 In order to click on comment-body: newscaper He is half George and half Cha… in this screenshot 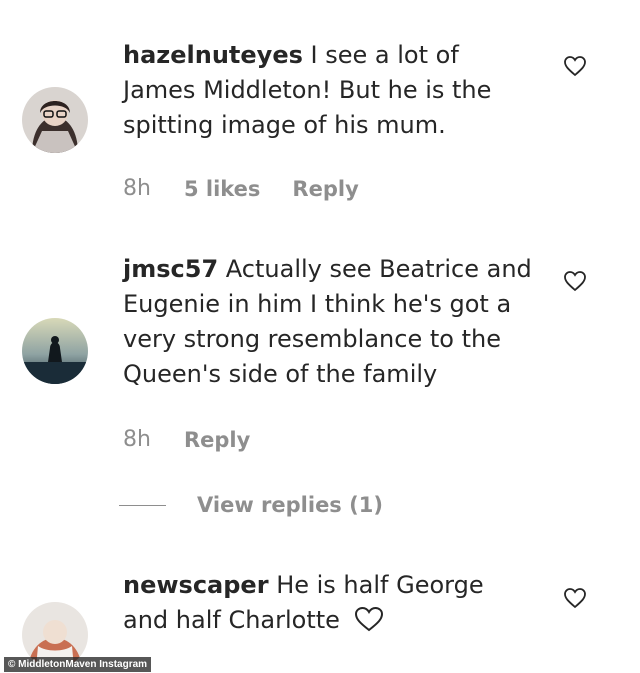, I will do `click(328, 603)`.